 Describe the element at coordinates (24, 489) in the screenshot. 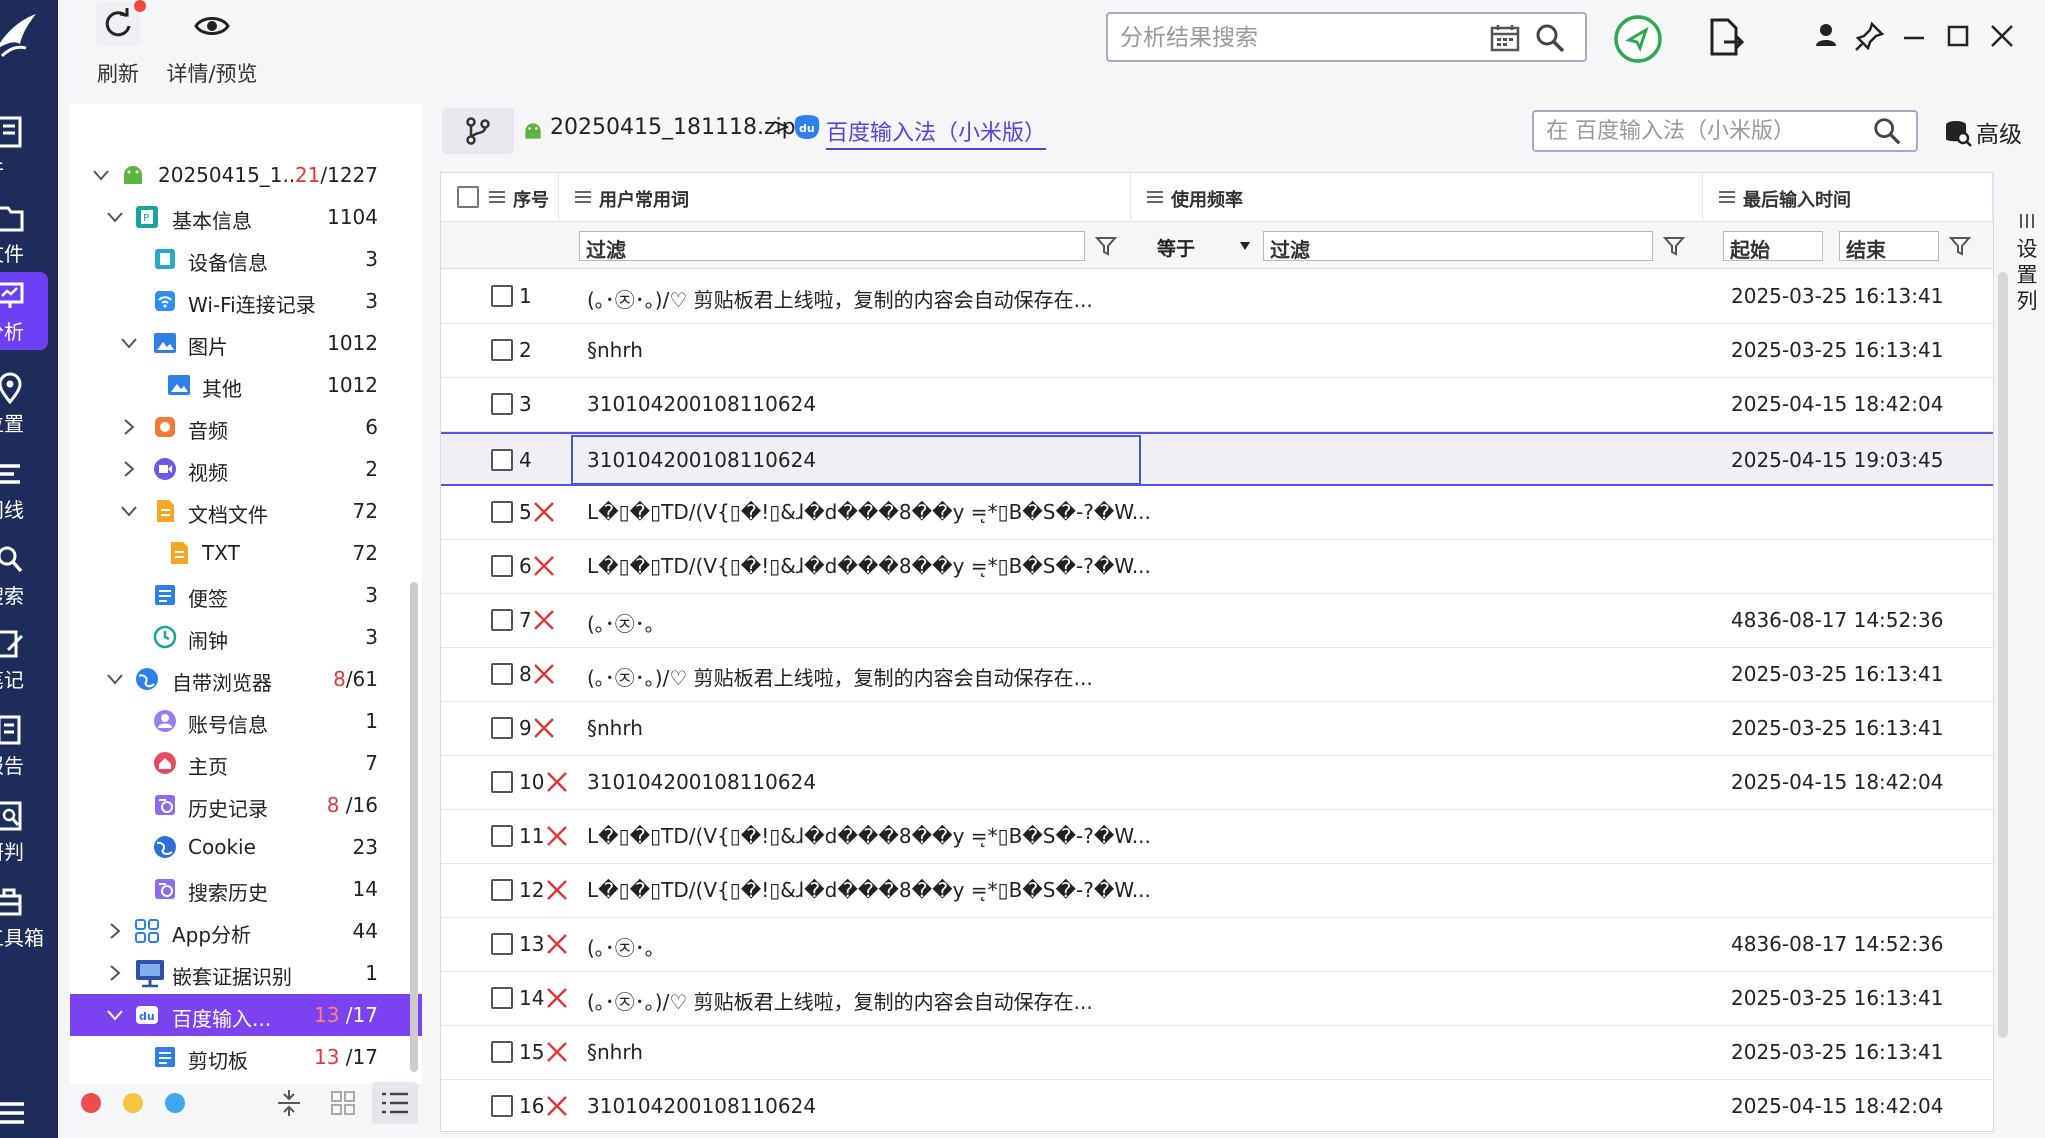

I see `rail-item-timeline: 间线` at that location.